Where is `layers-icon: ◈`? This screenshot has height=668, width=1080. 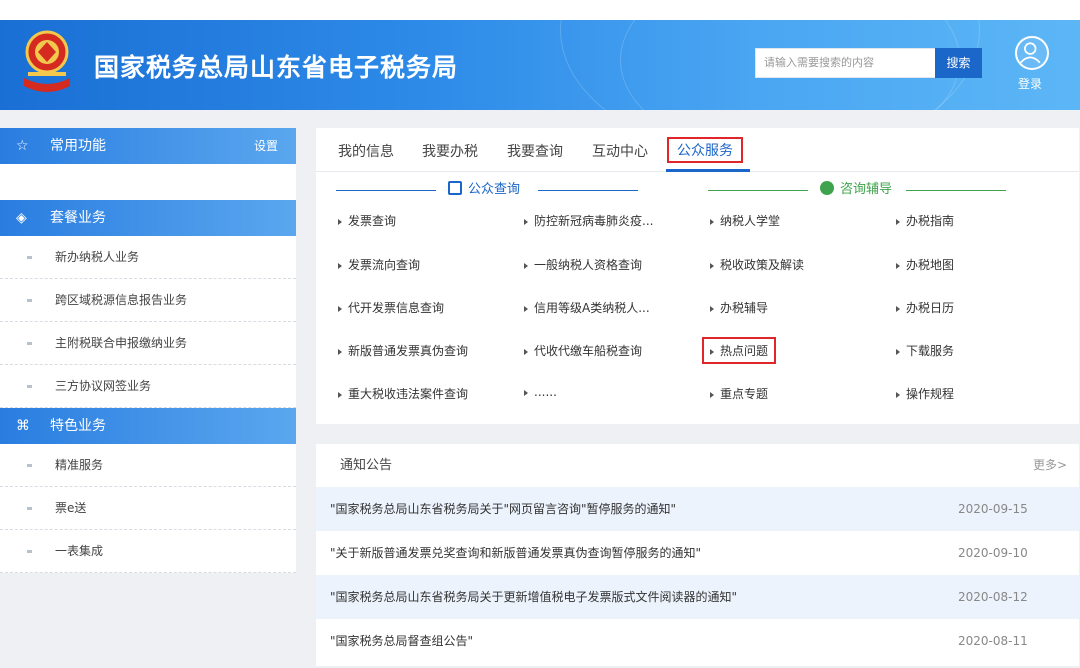
layers-icon: ◈ is located at coordinates (21, 218).